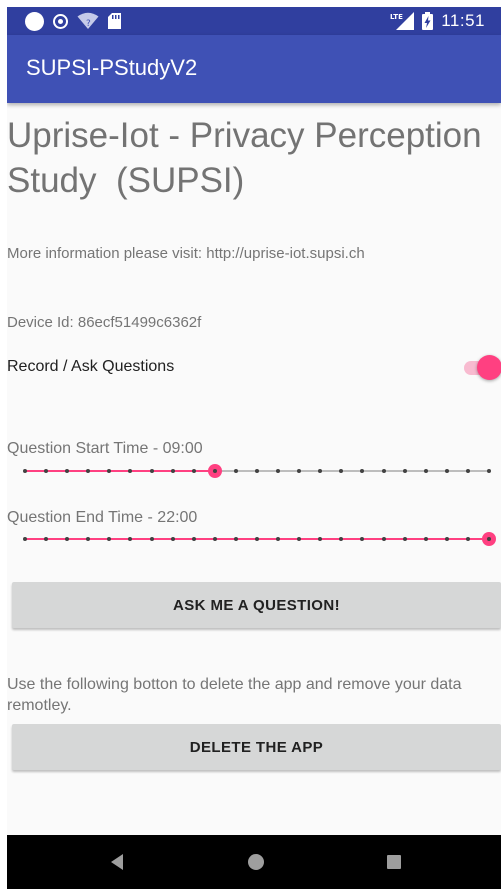 Image resolution: width=502 pixels, height=890 pixels. What do you see at coordinates (463, 20) in the screenshot?
I see `status-clock: 11:51` at bounding box center [463, 20].